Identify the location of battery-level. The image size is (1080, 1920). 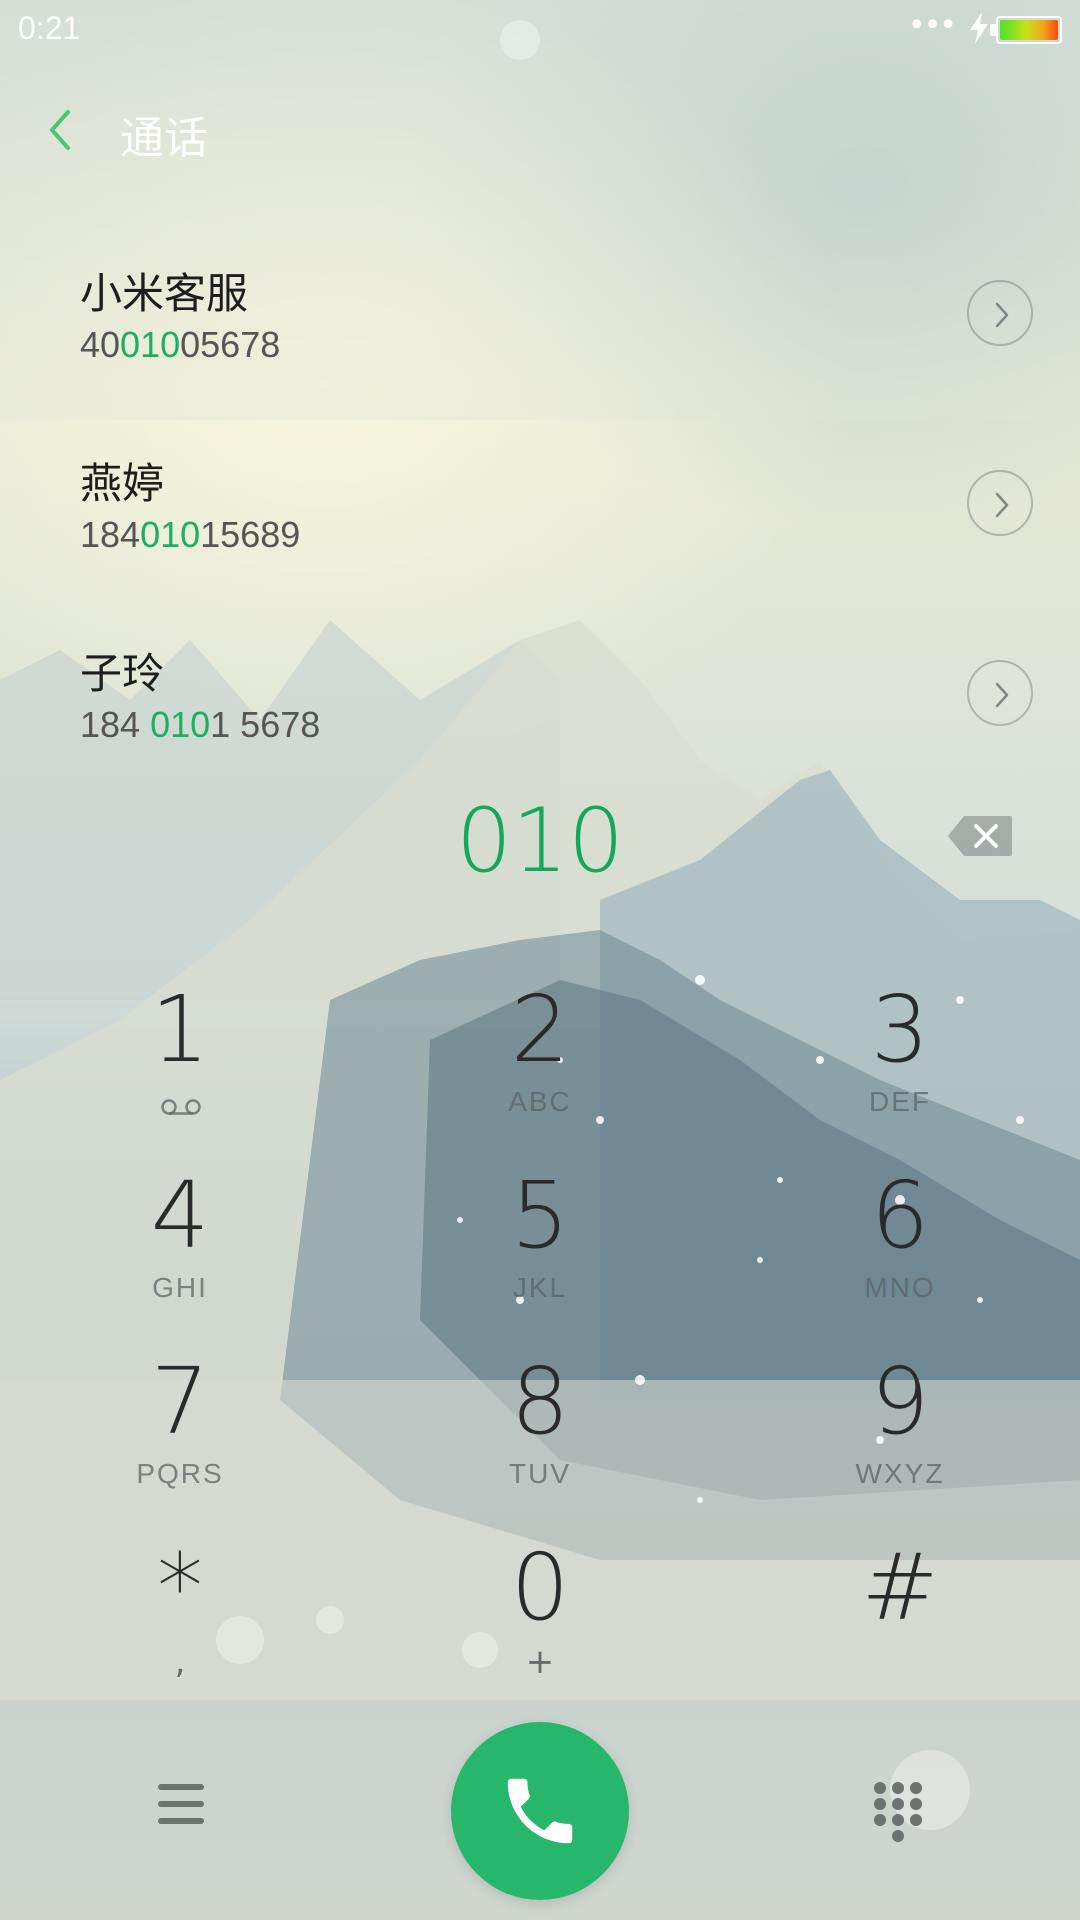
(1029, 30).